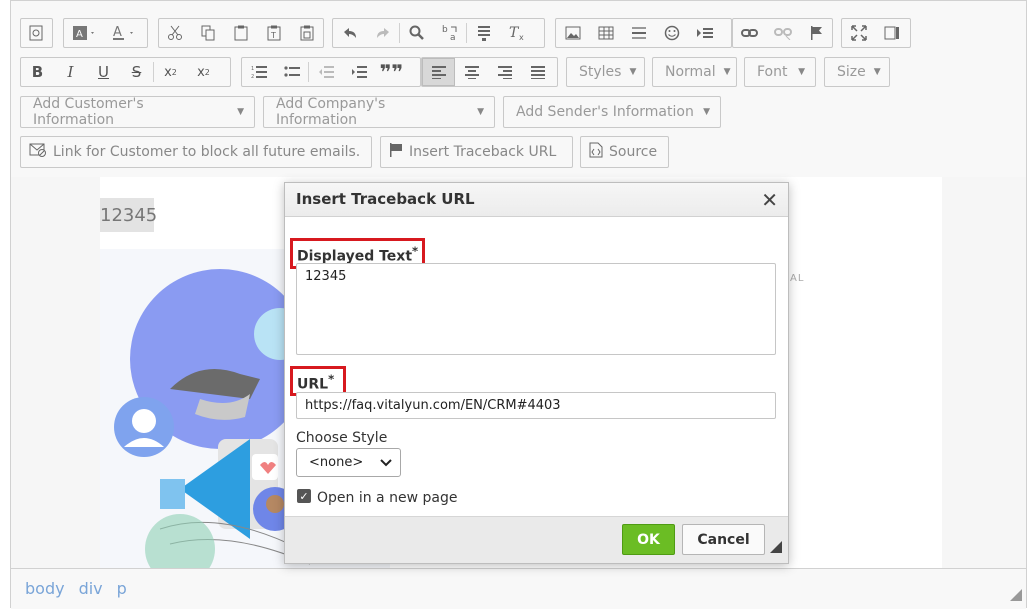  I want to click on horizontal-line-icon, so click(638, 33).